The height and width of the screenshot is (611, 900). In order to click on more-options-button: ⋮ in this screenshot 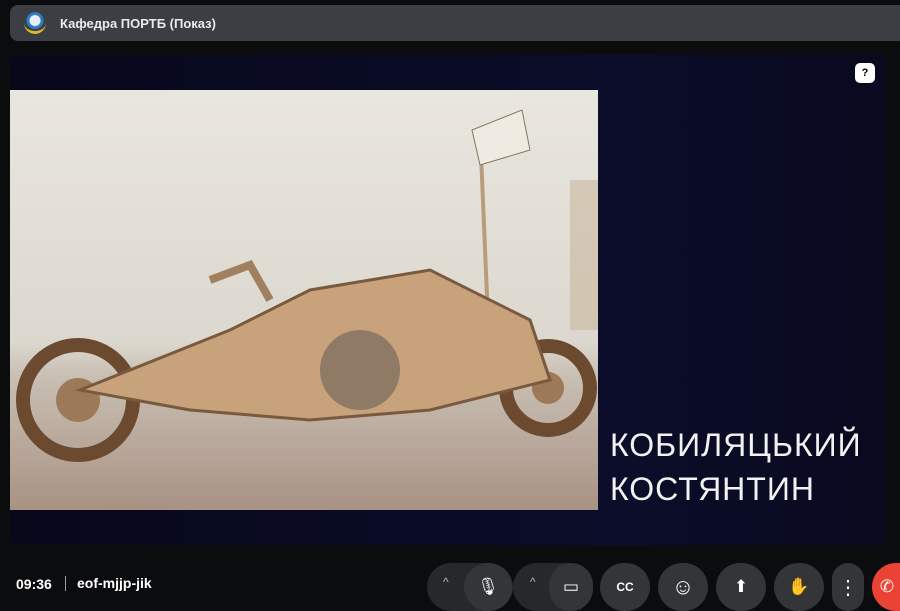, I will do `click(848, 587)`.